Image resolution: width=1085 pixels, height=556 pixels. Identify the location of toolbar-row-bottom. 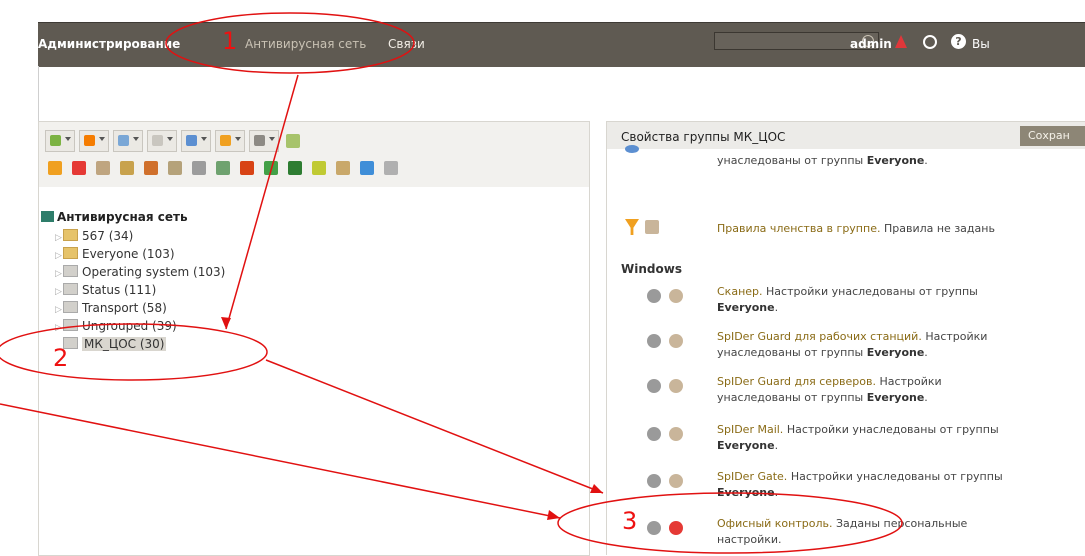
(223, 168).